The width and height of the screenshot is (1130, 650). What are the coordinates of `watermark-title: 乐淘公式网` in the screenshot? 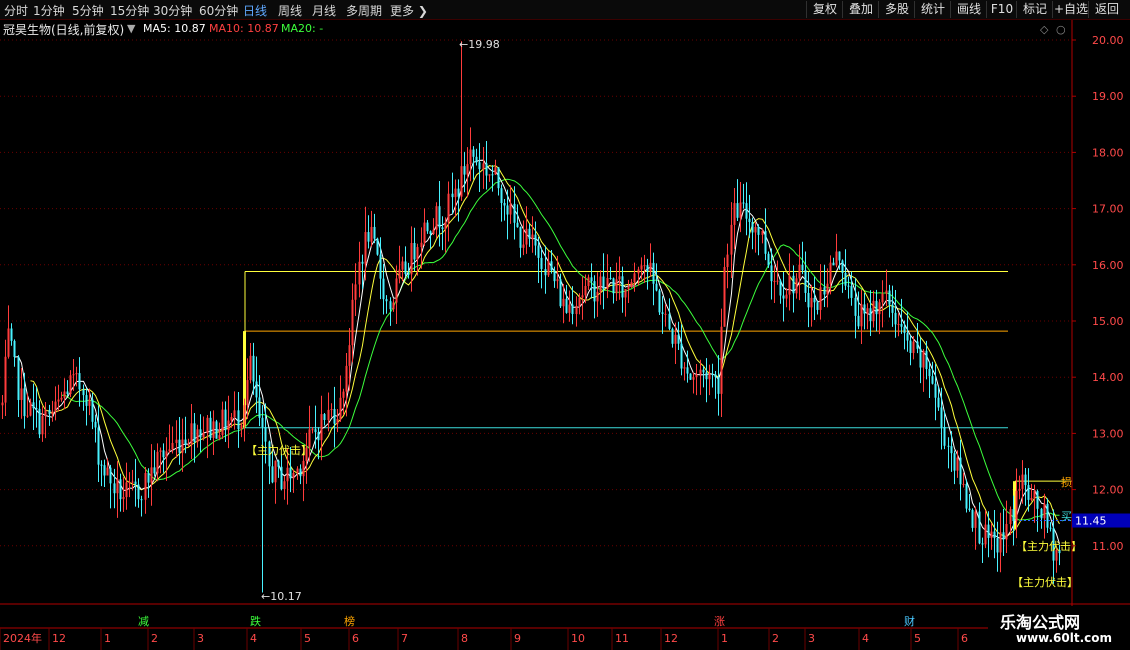 It's located at (1040, 622).